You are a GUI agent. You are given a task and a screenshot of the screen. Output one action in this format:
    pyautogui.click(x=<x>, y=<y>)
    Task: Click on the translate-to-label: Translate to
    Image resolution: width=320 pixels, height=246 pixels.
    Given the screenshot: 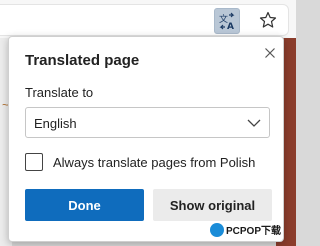 What is the action you would take?
    pyautogui.click(x=59, y=92)
    